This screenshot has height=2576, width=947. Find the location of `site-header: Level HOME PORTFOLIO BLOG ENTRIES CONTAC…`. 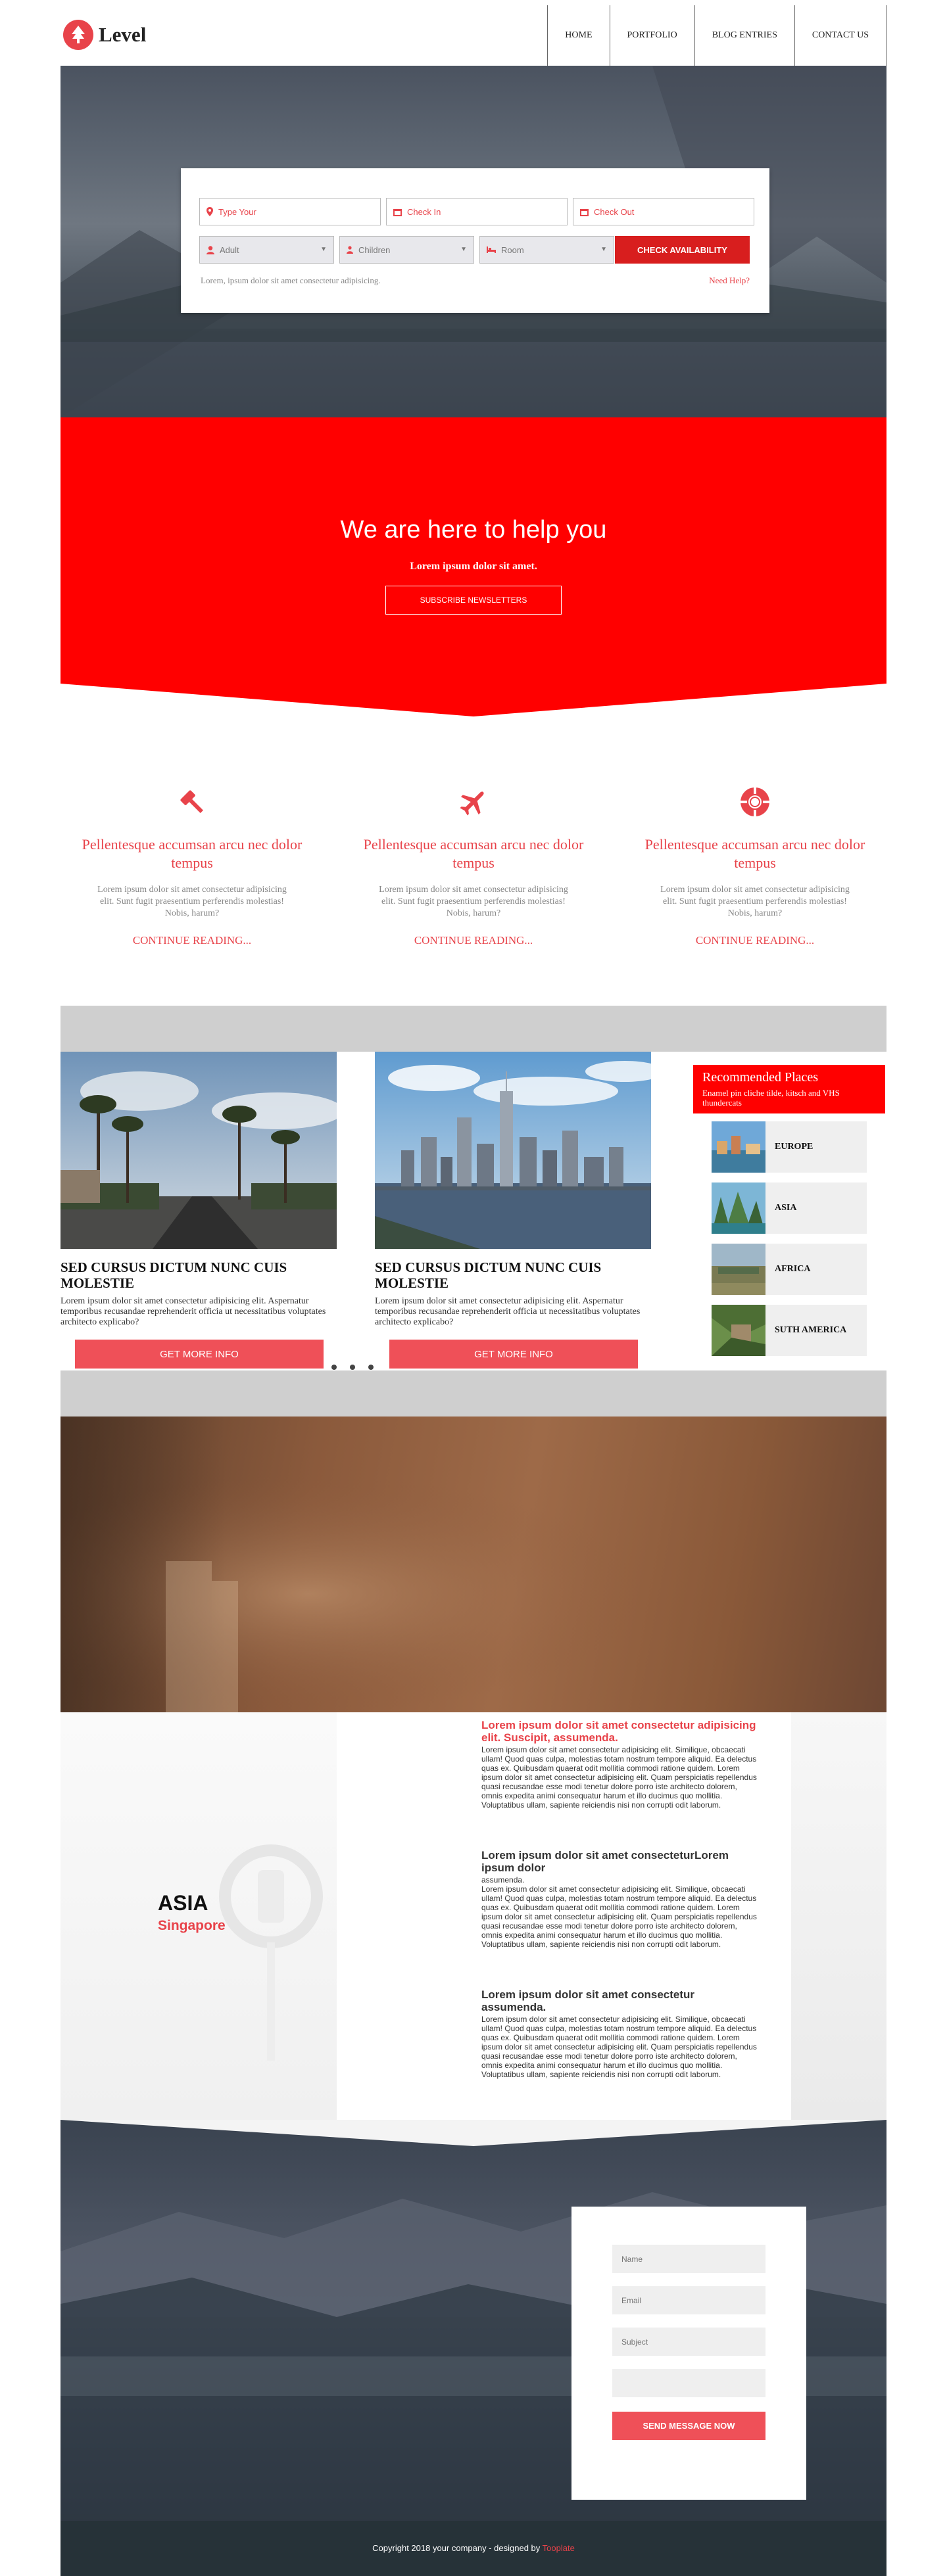

site-header: Level HOME PORTFOLIO BLOG ENTRIES CONTAC… is located at coordinates (473, 33).